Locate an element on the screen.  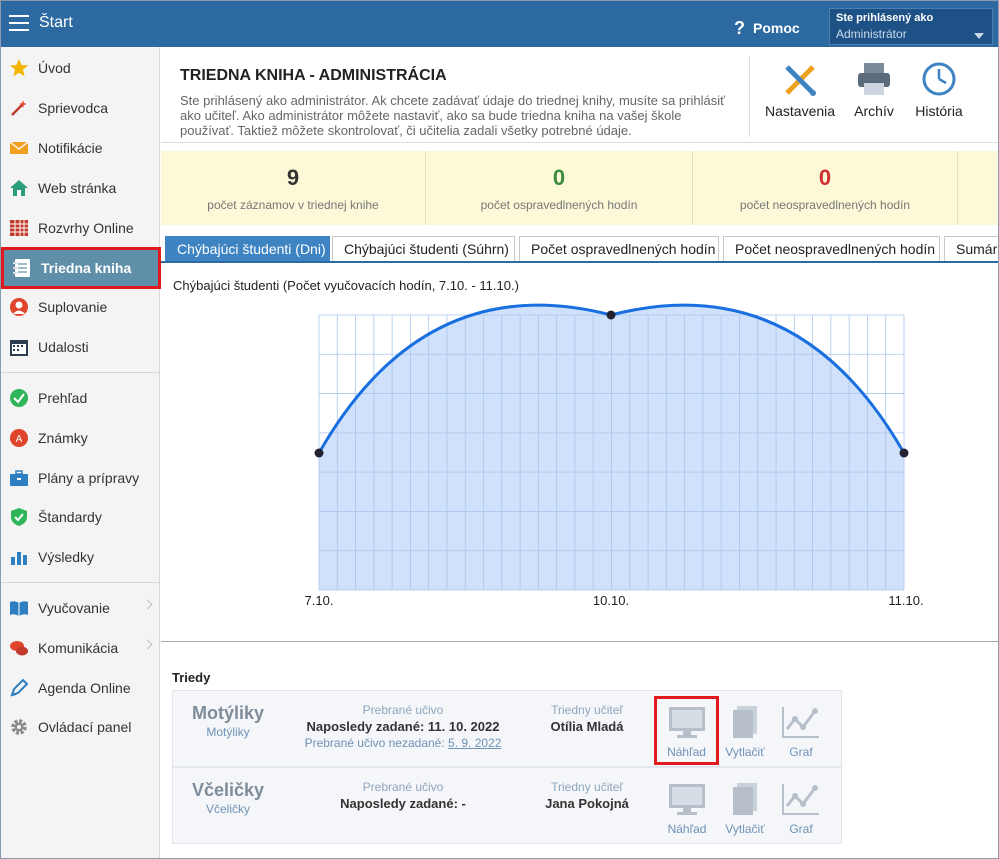
sidebar-item-udalosti: Udalosti is located at coordinates (80, 347).